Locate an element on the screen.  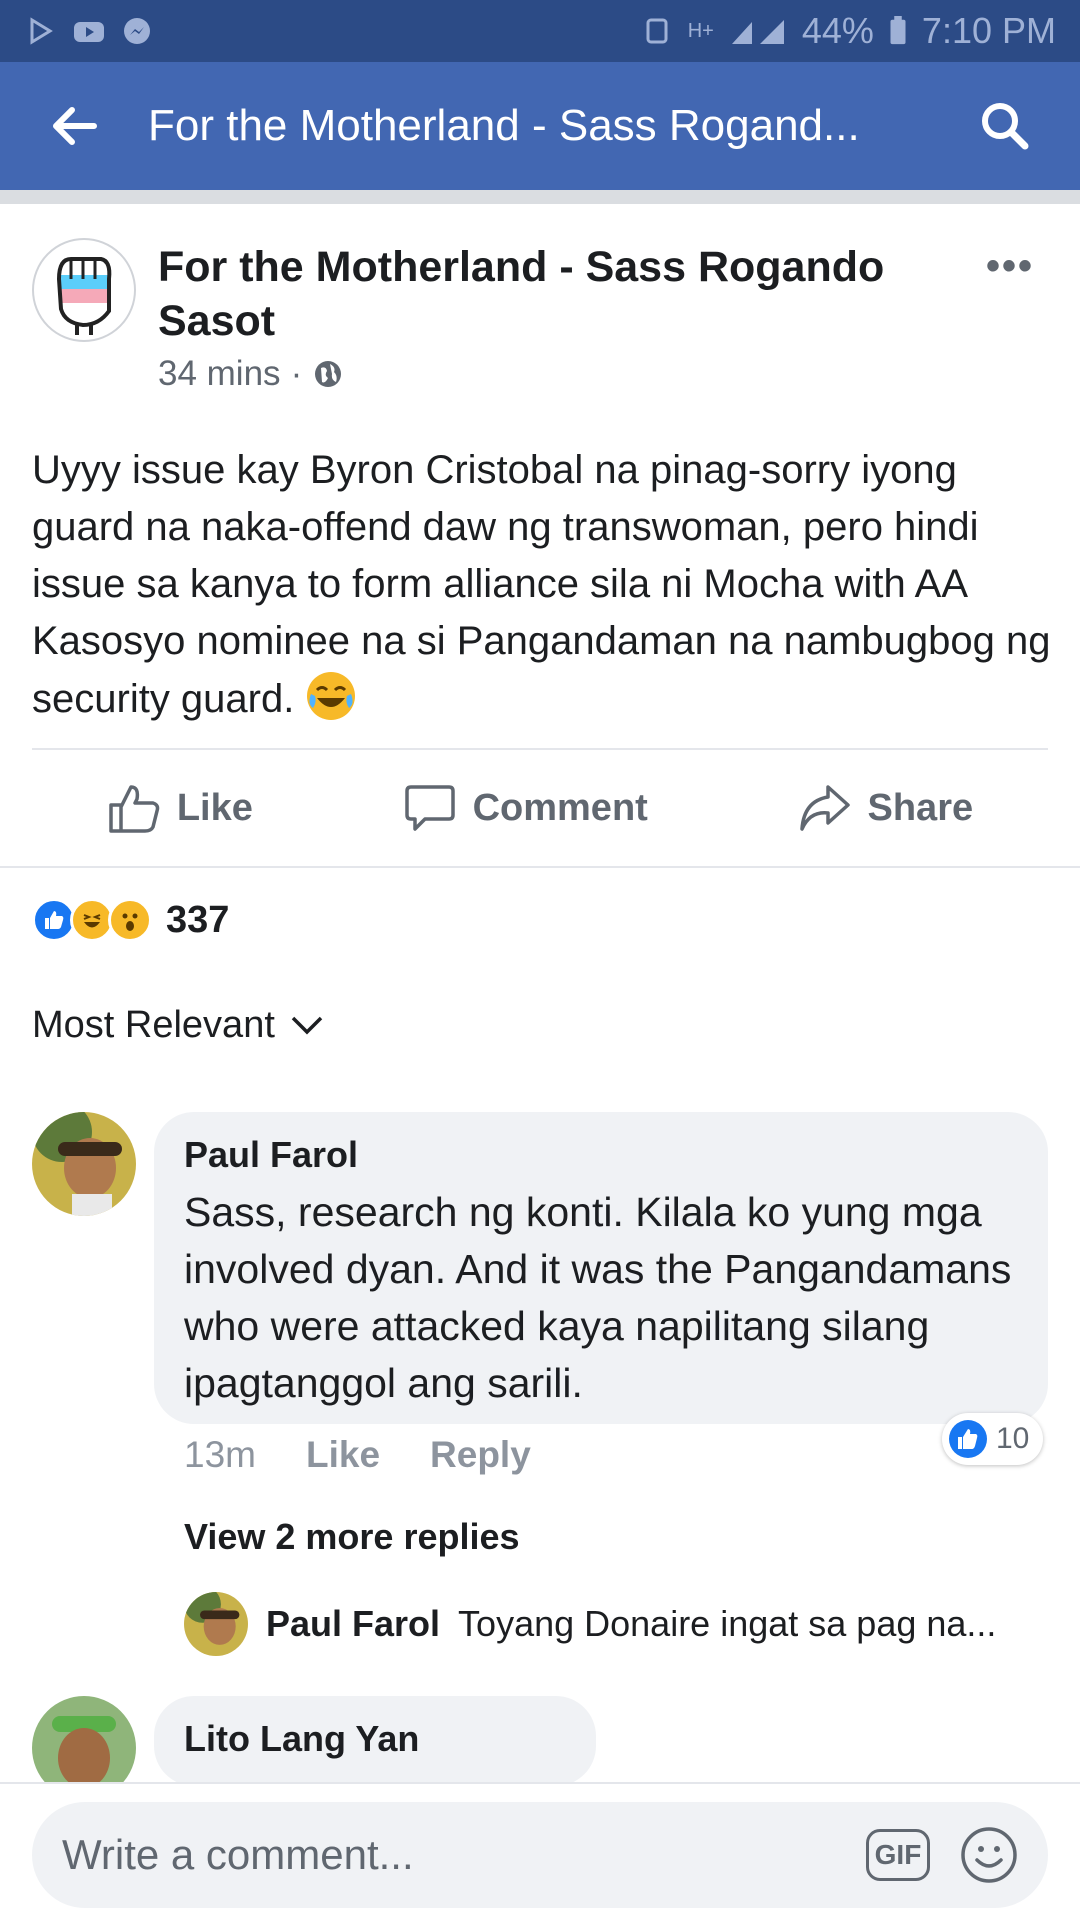
comment-author: Paul Farol is located at coordinates (601, 1155).